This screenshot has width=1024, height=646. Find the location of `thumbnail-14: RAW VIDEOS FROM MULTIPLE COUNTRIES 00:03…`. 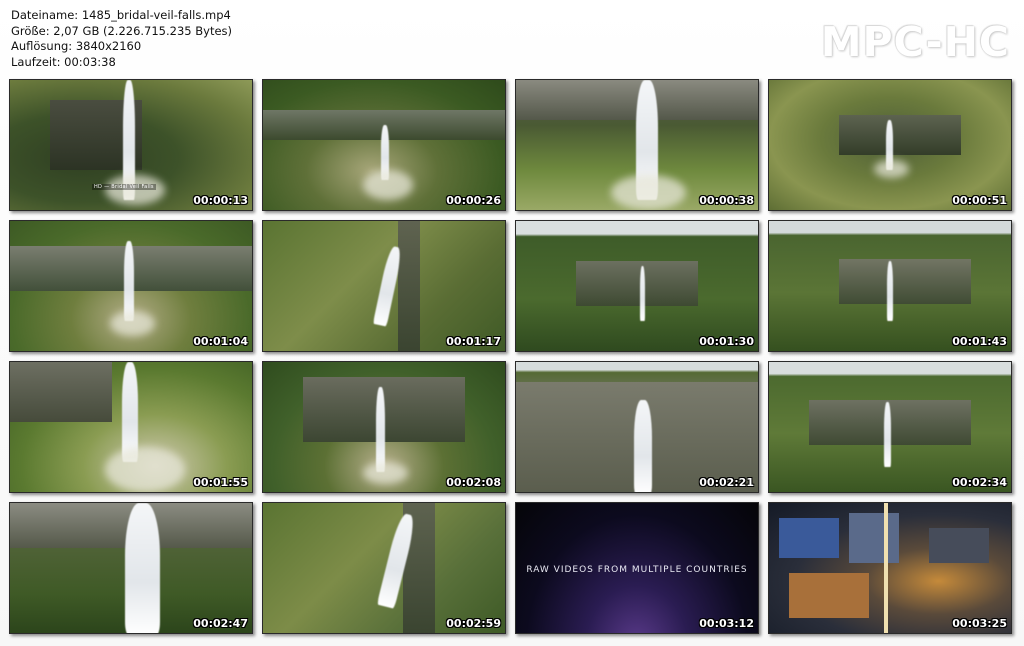

thumbnail-14: RAW VIDEOS FROM MULTIPLE COUNTRIES 00:03… is located at coordinates (637, 568).